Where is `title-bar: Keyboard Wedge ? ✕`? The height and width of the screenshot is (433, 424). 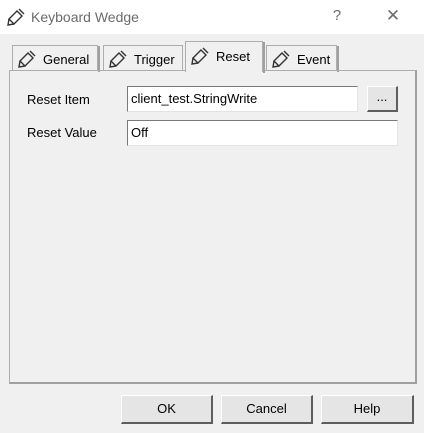 title-bar: Keyboard Wedge ? ✕ is located at coordinates (212, 17).